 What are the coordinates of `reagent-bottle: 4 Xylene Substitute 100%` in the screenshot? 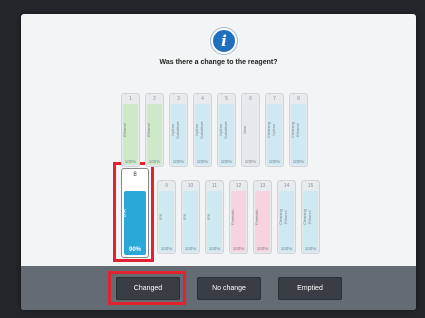 It's located at (202, 130).